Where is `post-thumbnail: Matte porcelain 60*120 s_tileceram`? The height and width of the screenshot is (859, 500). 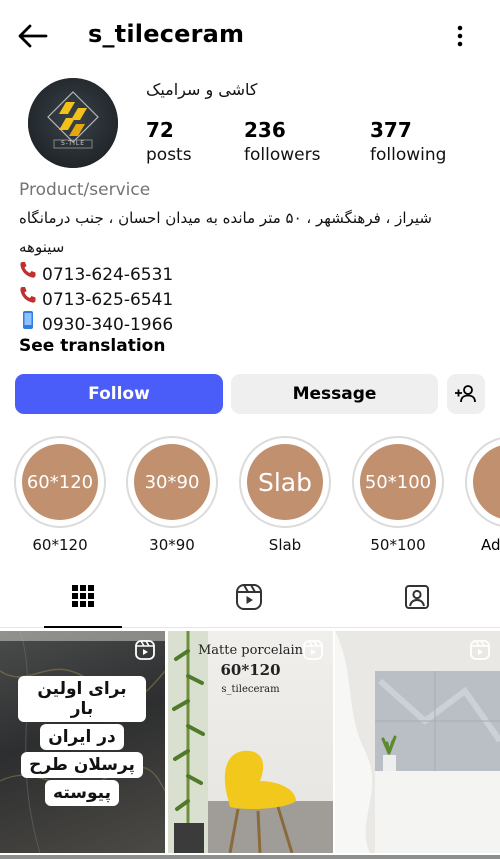 post-thumbnail: Matte porcelain 60*120 s_tileceram is located at coordinates (250, 742).